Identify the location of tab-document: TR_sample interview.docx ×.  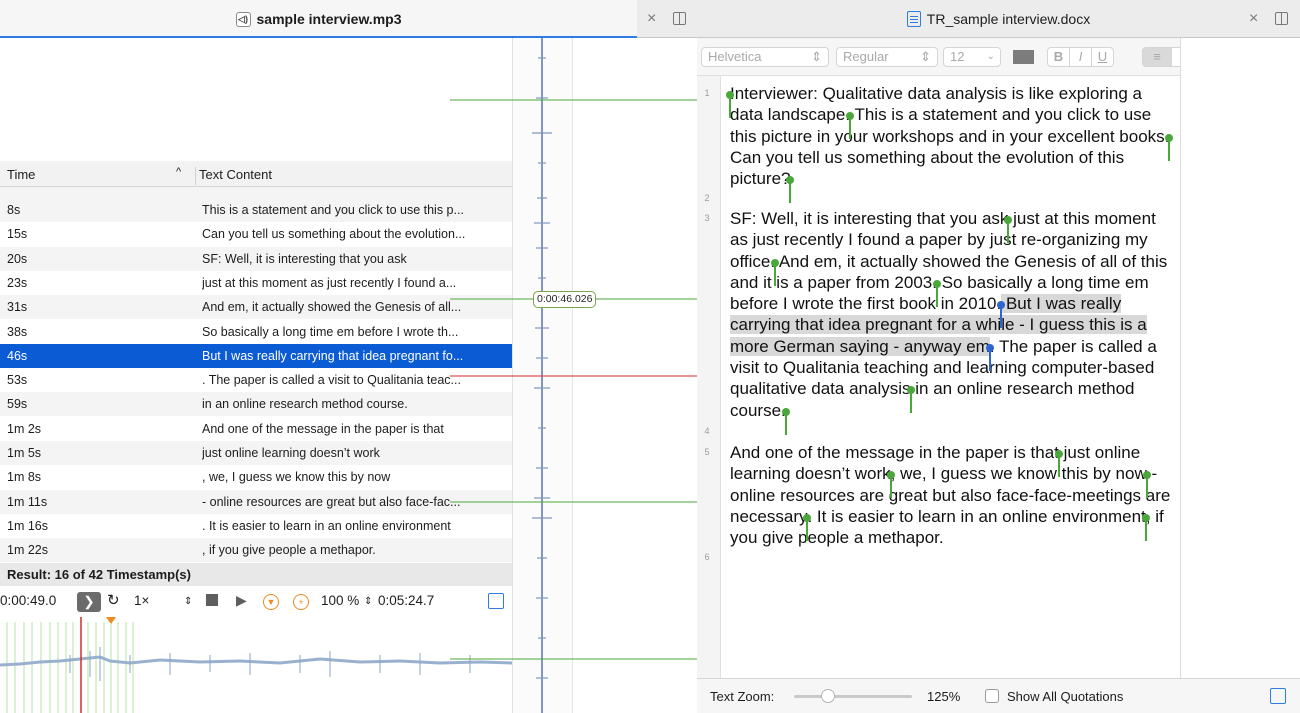
(998, 19).